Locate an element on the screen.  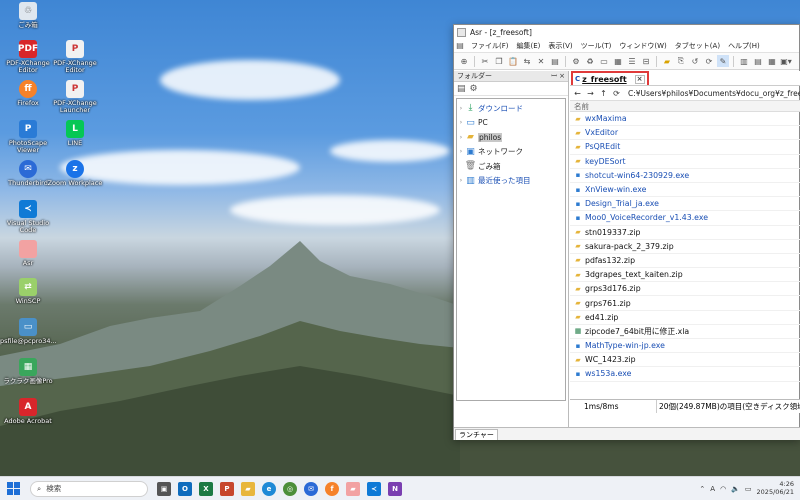
file-row: ▪ MathType-win-jp.exe is located at coordinates (685, 346).